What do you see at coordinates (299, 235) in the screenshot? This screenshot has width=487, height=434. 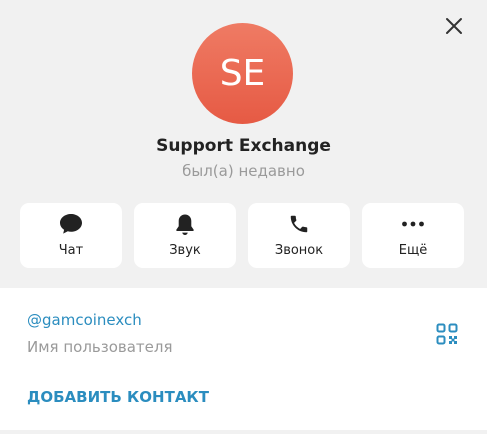 I see `call-button: Звонок` at bounding box center [299, 235].